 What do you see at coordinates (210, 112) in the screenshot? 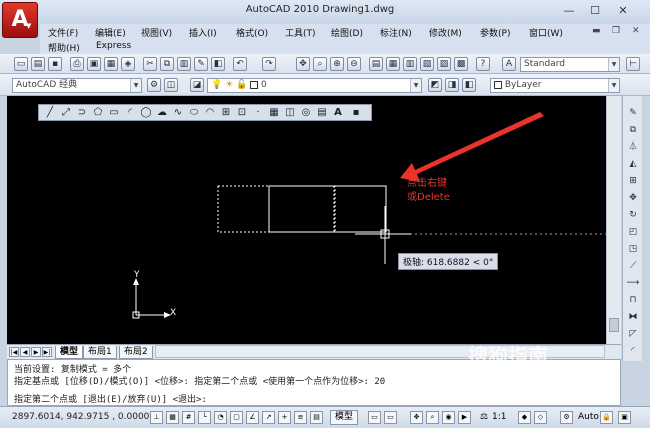
I see `ellipse-arc-icon: ◠` at bounding box center [210, 112].